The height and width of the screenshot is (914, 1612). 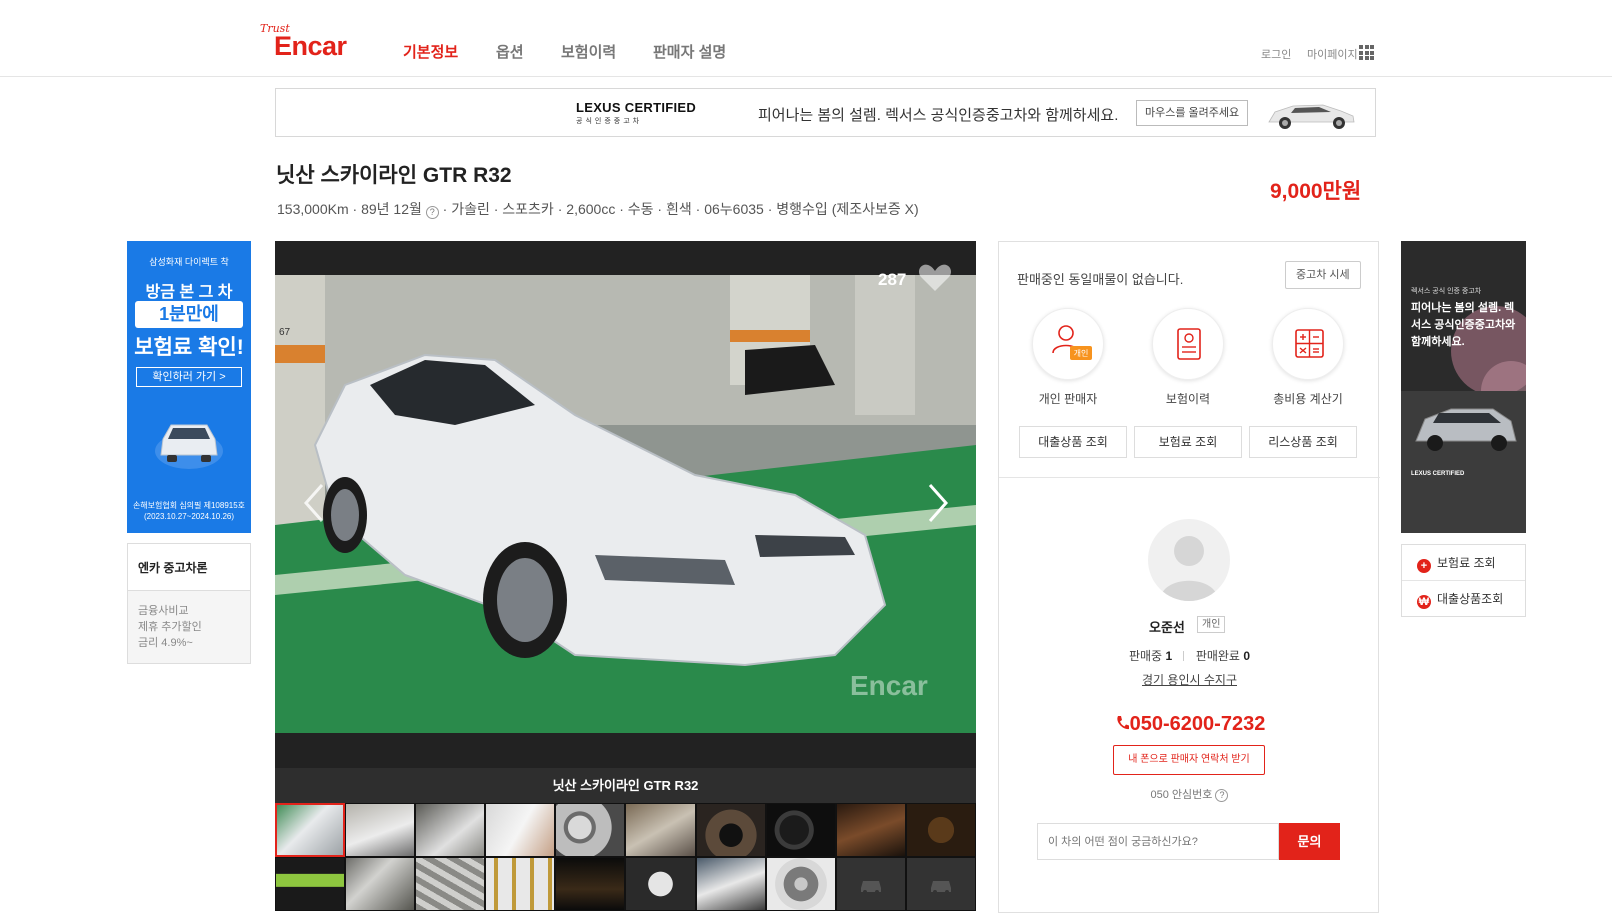 I want to click on sold-label: 판매완료, so click(x=1217, y=656).